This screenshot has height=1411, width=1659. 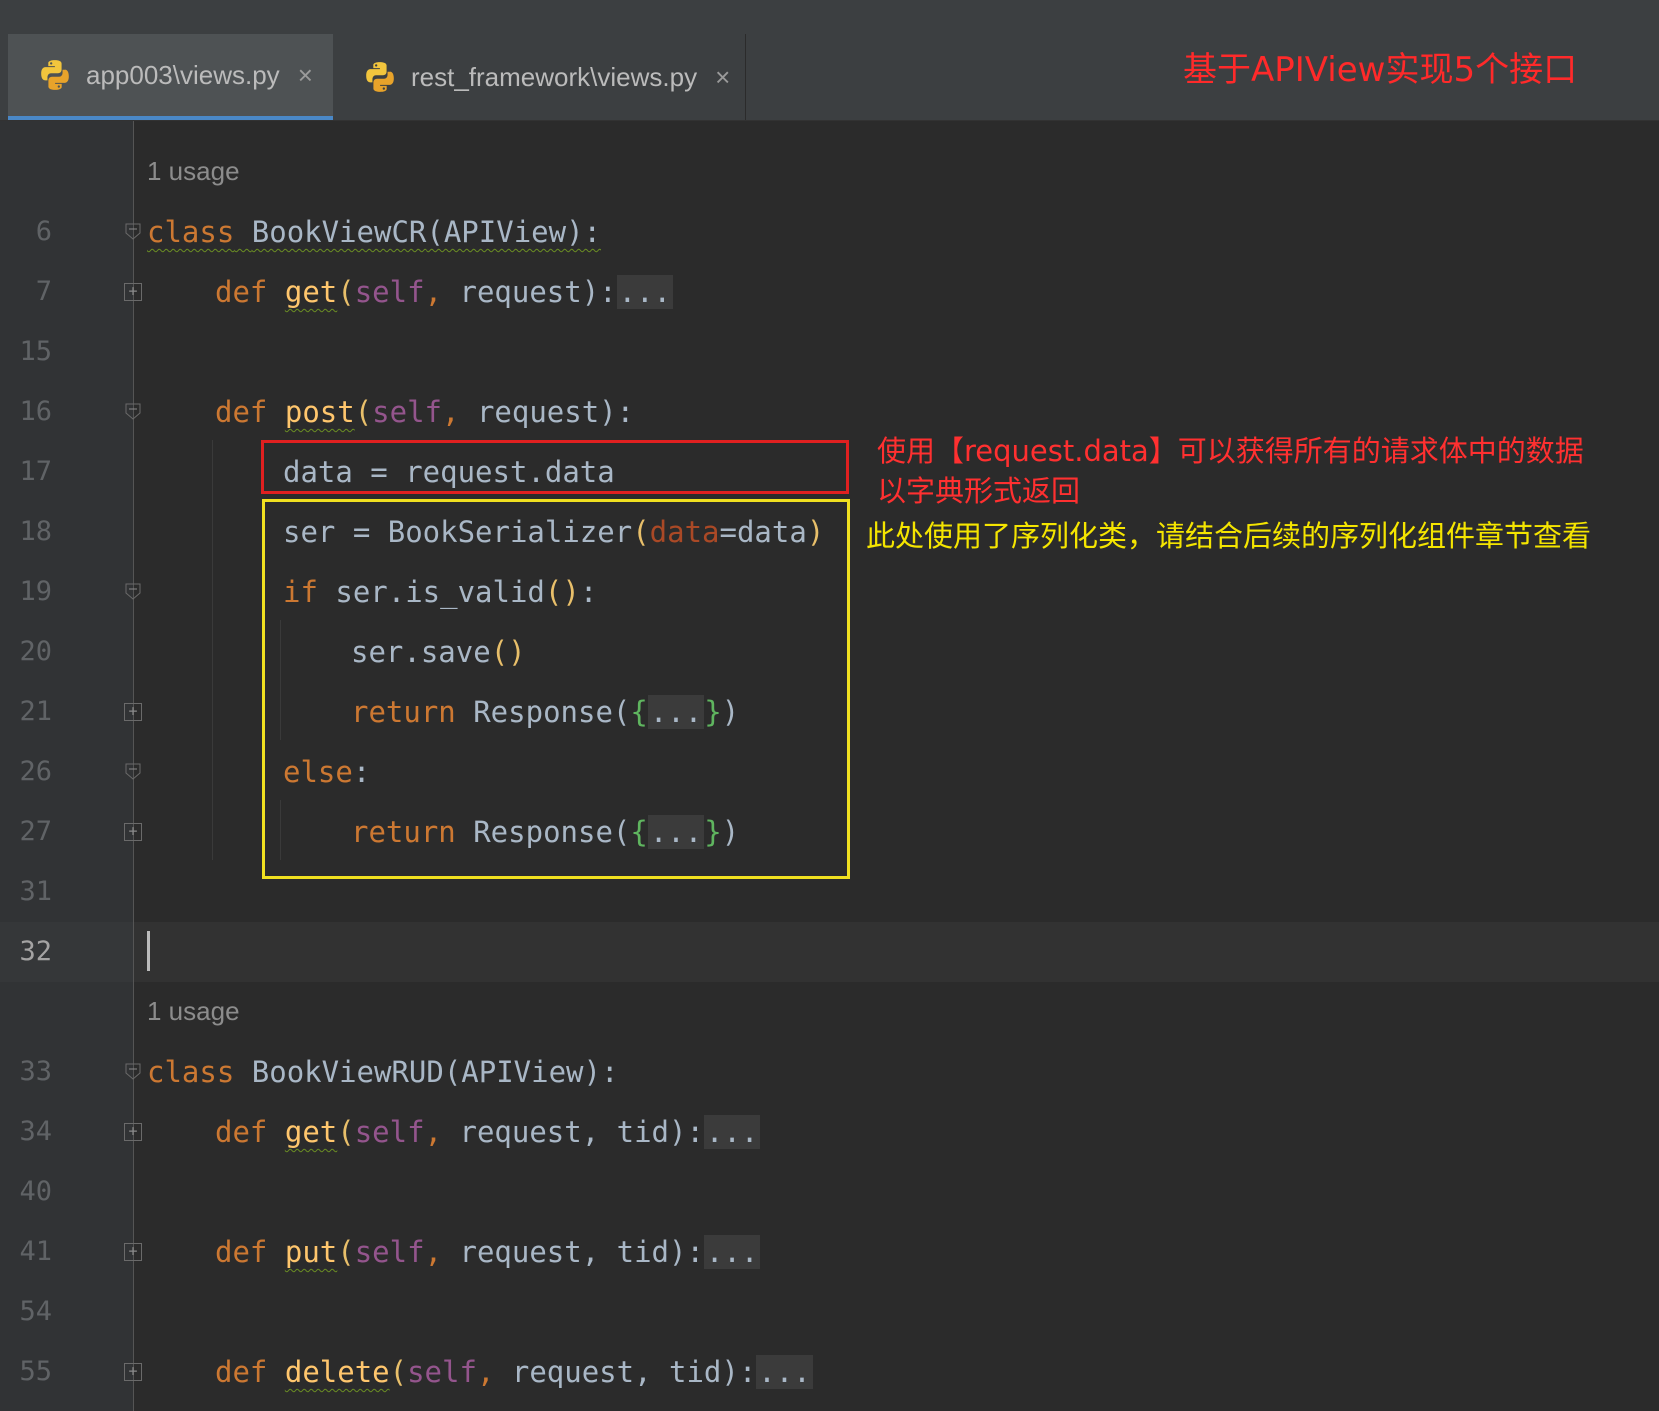 I want to click on line-number: 27, so click(x=35, y=831).